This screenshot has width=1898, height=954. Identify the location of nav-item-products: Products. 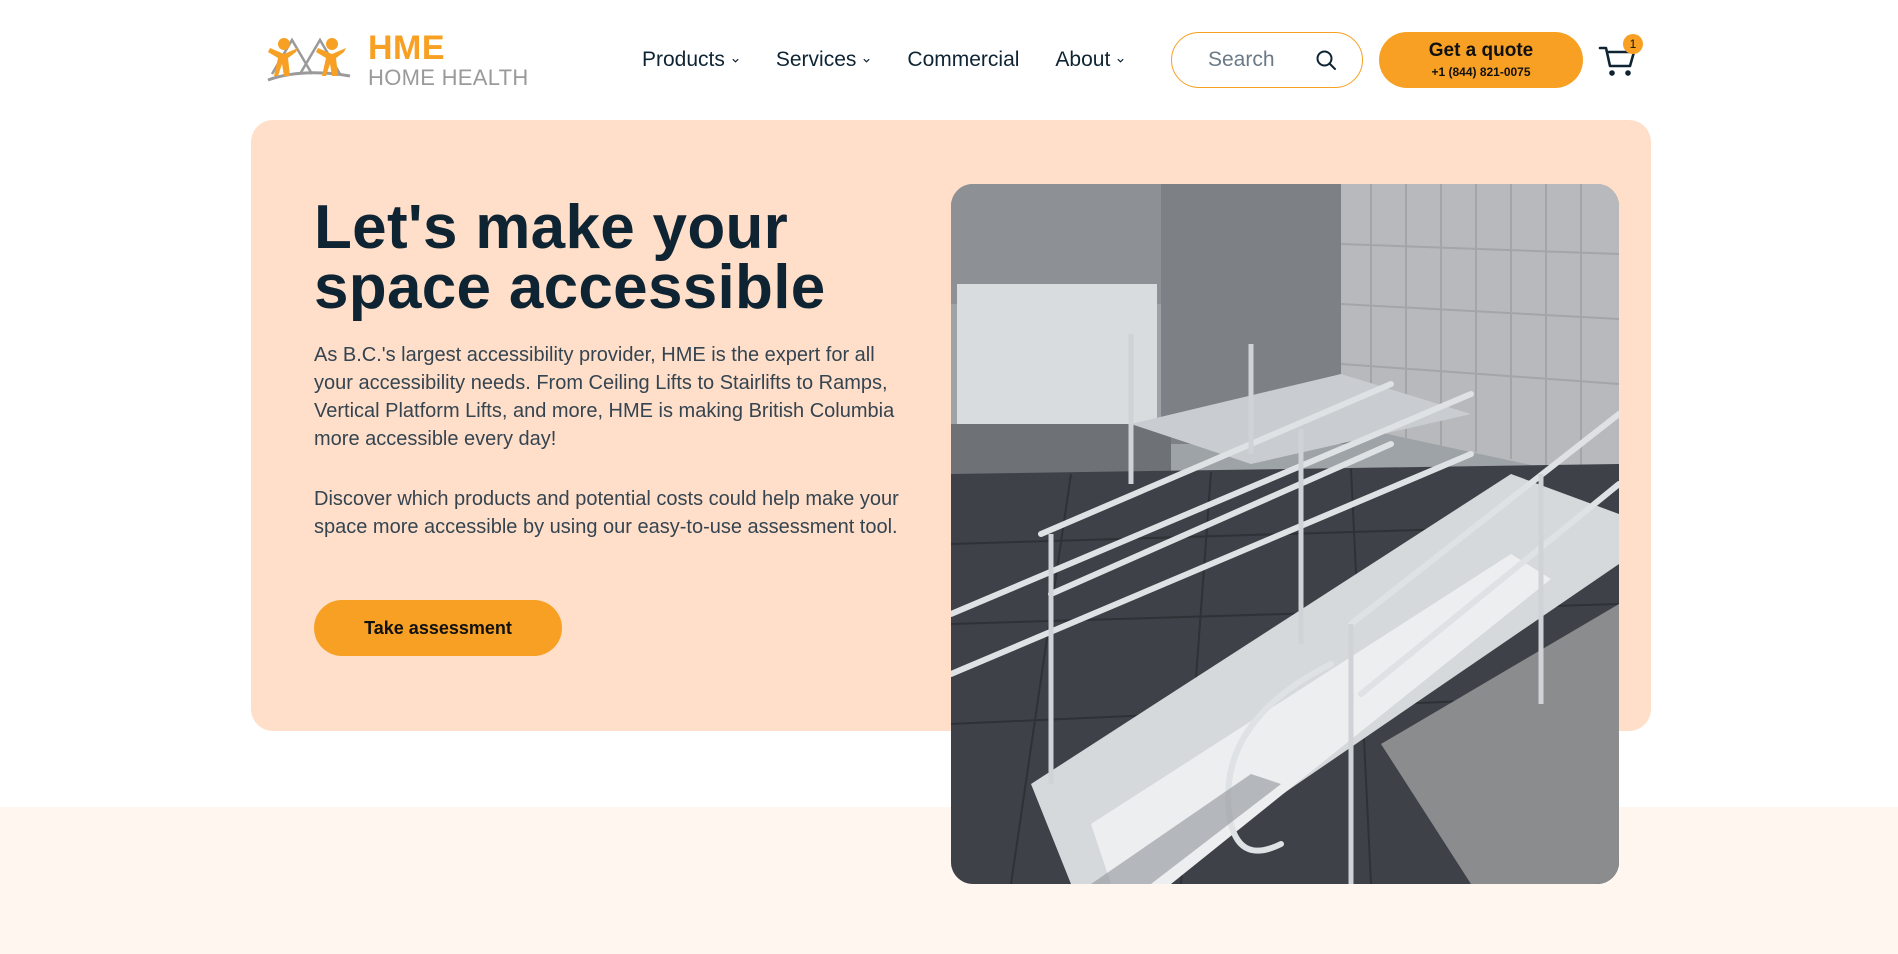
(691, 60).